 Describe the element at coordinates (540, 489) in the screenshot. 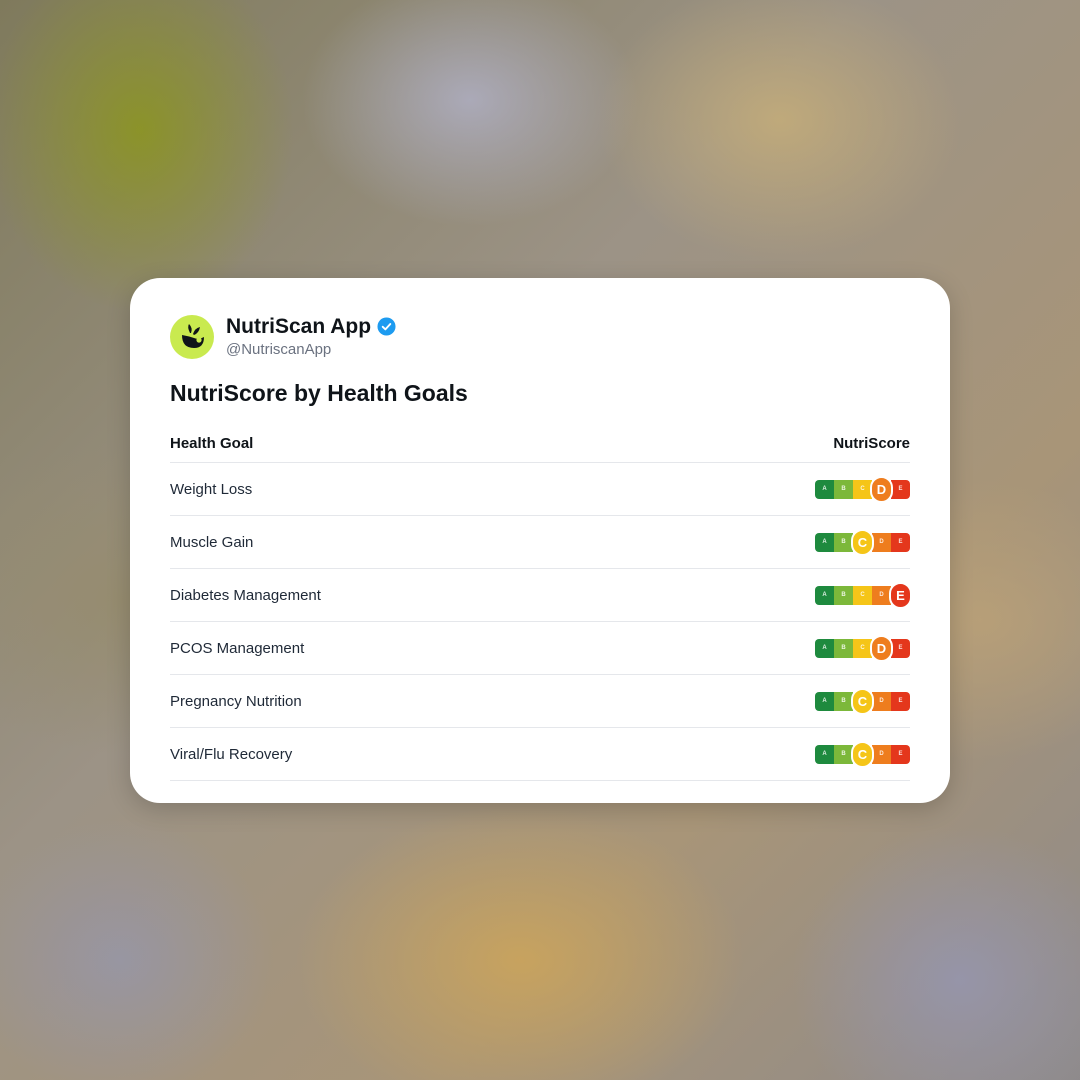

I see `table-row: Weight Loss A B C D E` at that location.